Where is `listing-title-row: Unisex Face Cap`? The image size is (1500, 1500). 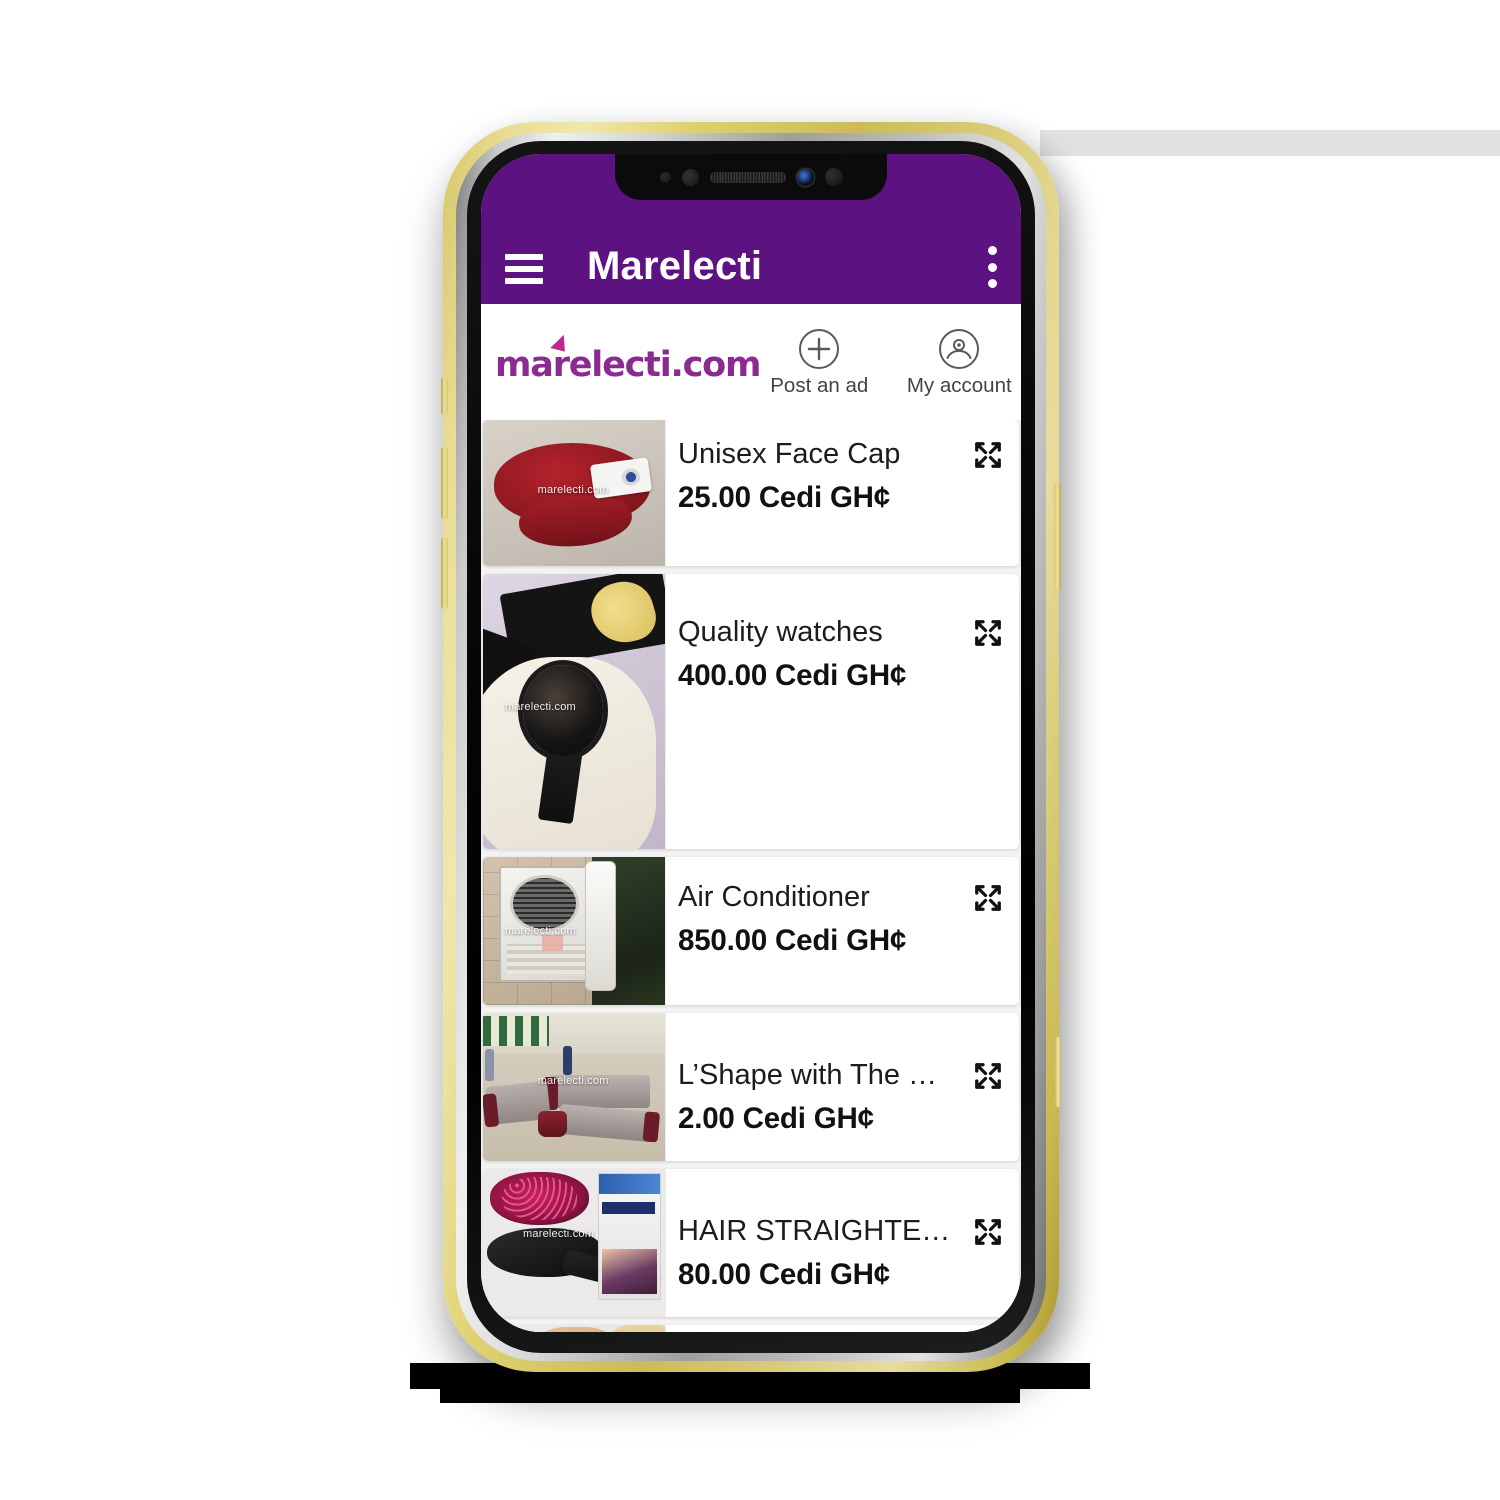 listing-title-row: Unisex Face Cap is located at coordinates (840, 445).